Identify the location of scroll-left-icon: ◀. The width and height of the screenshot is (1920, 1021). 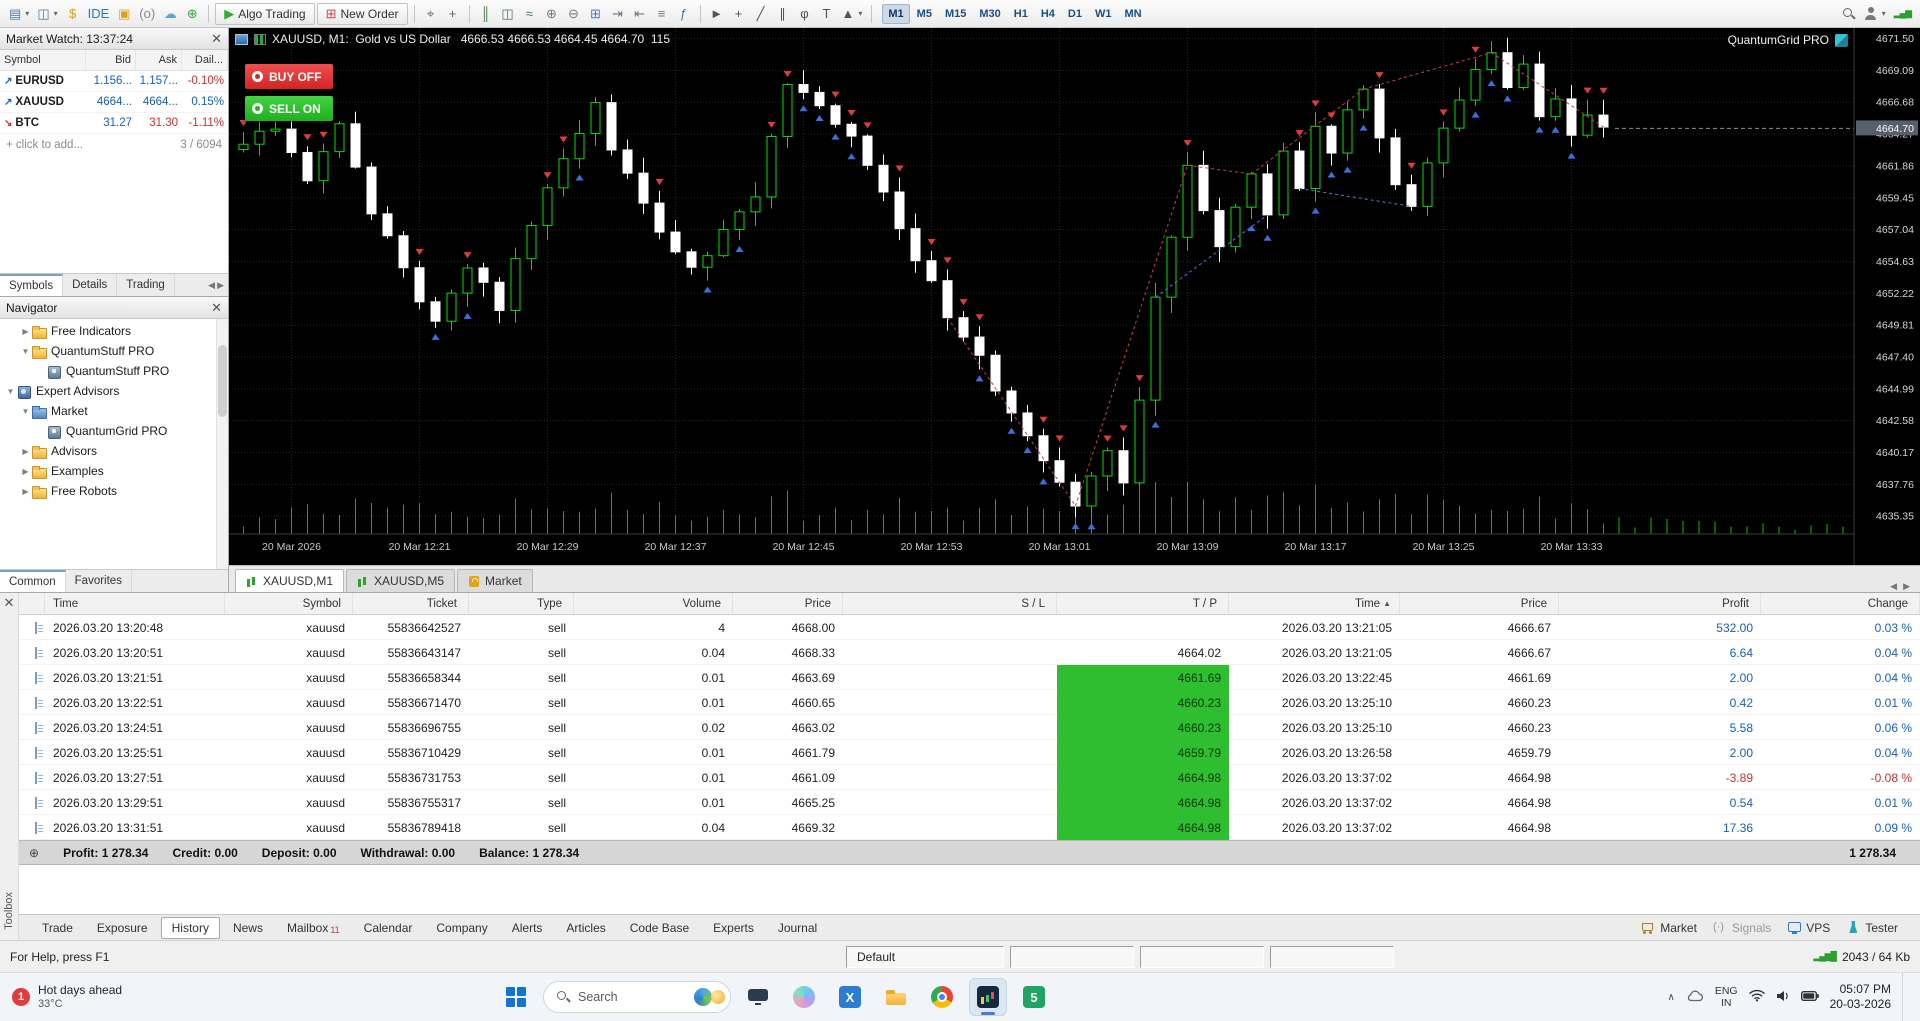
(211, 285).